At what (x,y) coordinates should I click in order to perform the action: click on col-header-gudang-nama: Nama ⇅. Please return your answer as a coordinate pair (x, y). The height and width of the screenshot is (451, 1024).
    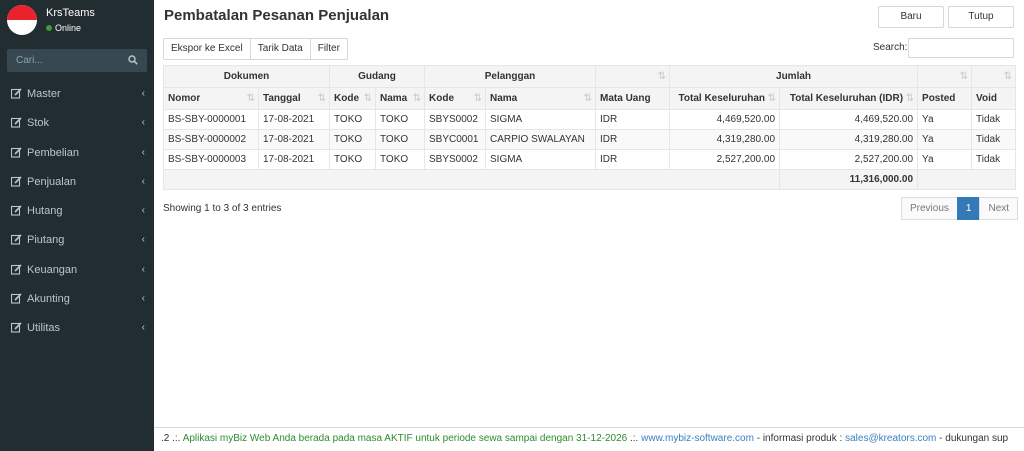
    Looking at the image, I should click on (400, 98).